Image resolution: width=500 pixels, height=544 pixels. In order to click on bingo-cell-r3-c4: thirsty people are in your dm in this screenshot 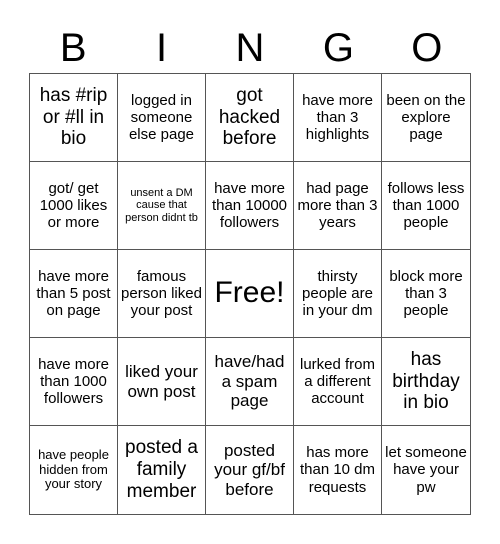, I will do `click(338, 294)`.